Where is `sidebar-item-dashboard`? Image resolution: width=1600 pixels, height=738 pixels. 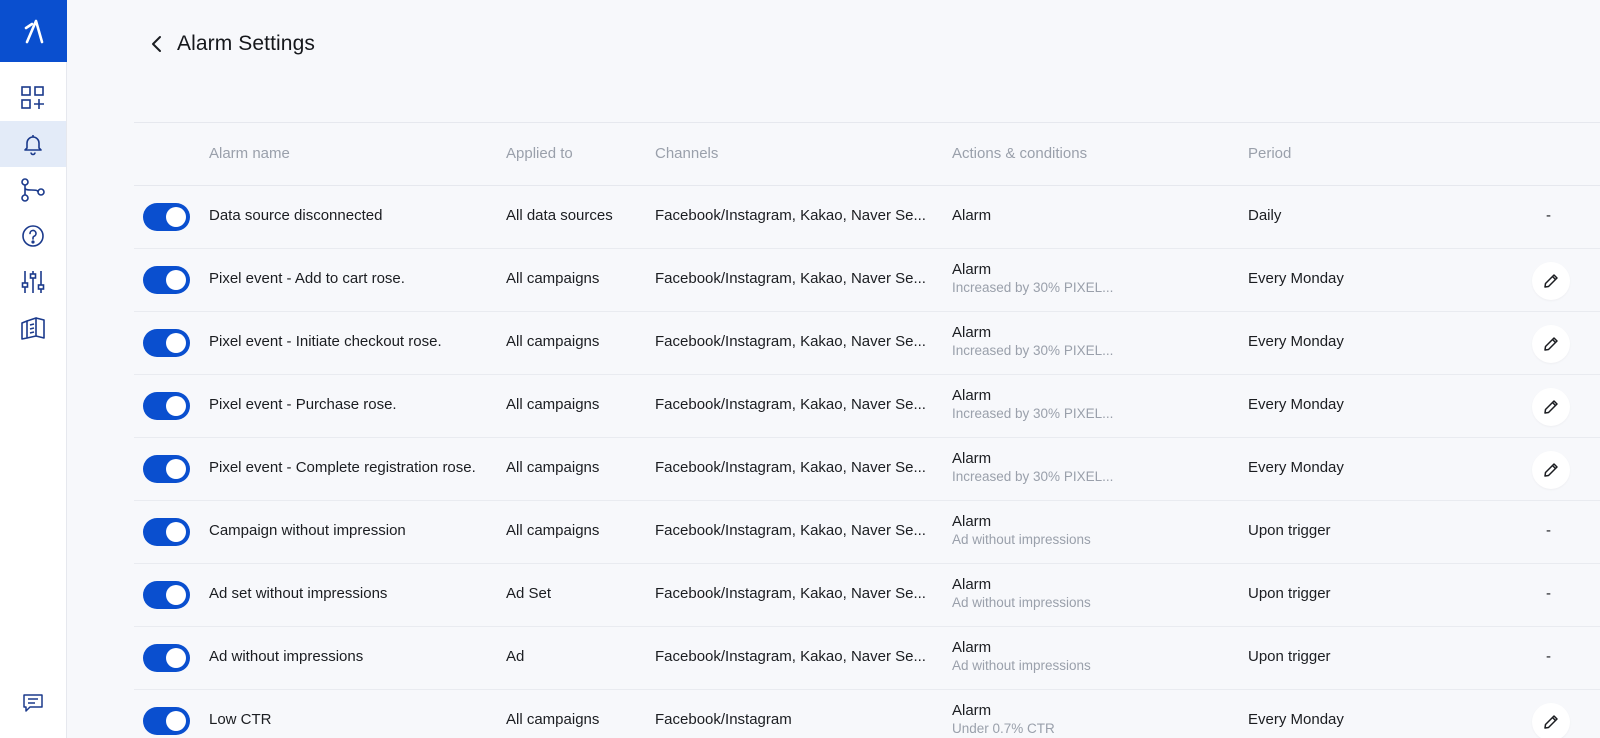 sidebar-item-dashboard is located at coordinates (33, 98).